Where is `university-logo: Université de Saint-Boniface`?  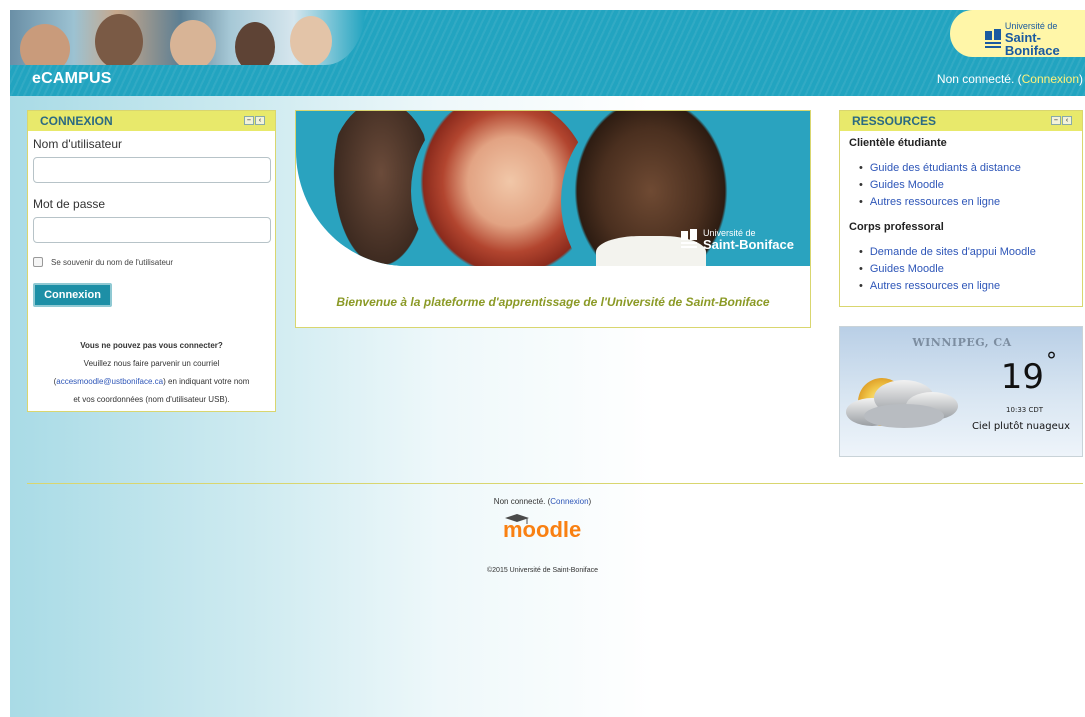
university-logo: Université de Saint-Boniface is located at coordinates (1035, 39).